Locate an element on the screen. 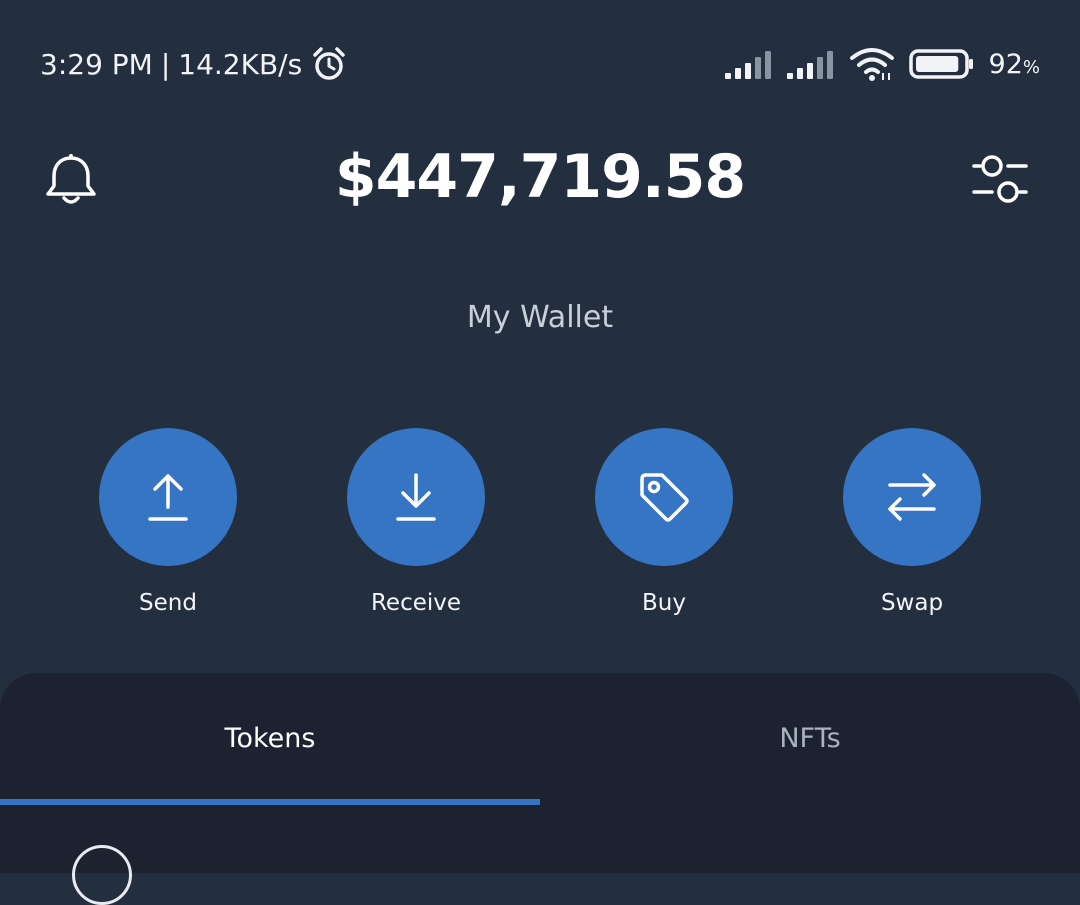 The image size is (1080, 905). status-time: 3:29 PM is located at coordinates (96, 64).